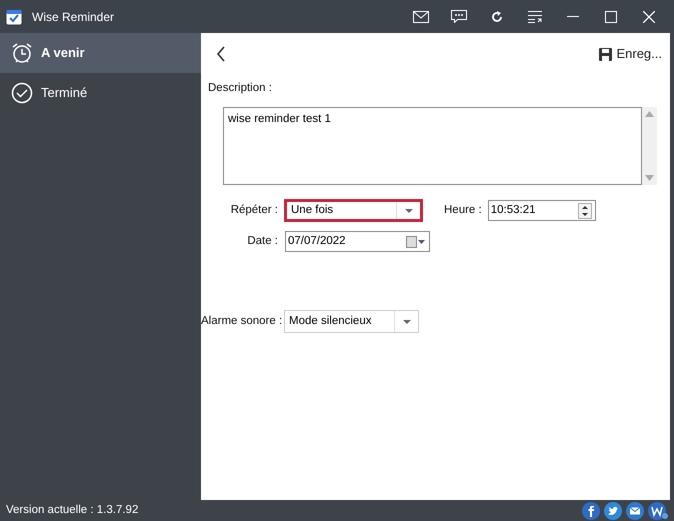 Image resolution: width=674 pixels, height=521 pixels. What do you see at coordinates (100, 53) in the screenshot?
I see `sidebar-item: A venir` at bounding box center [100, 53].